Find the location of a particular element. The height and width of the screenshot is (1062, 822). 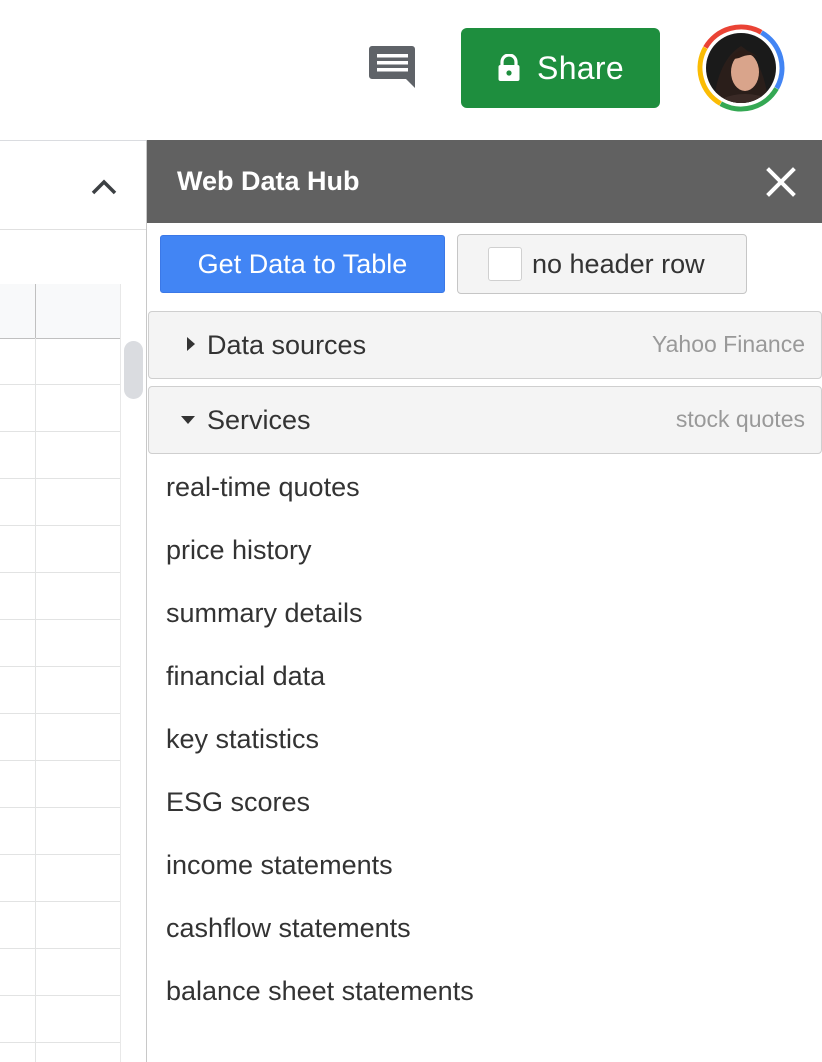

get-data-to-table-button: Get Data to Table is located at coordinates (302, 264).